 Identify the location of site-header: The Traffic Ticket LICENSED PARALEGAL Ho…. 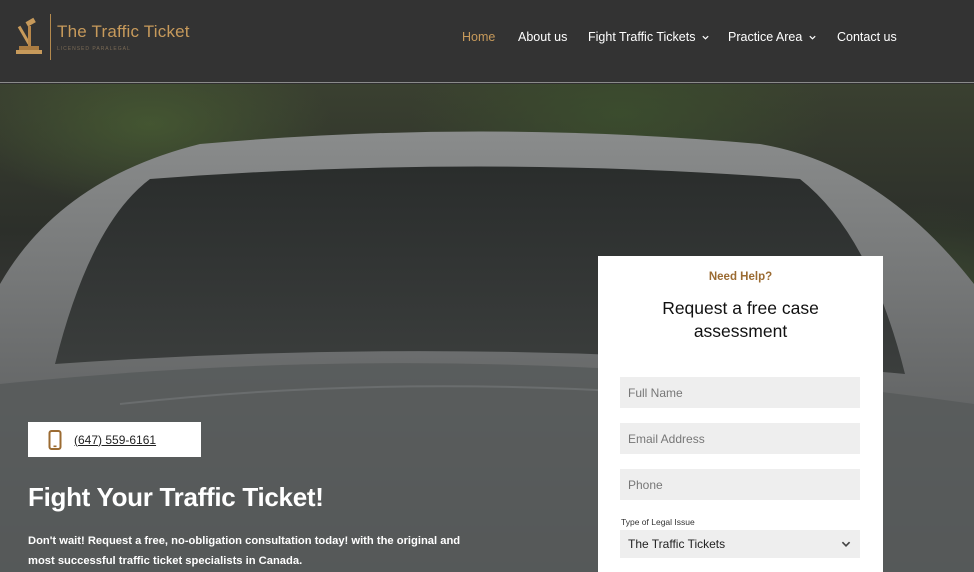
(487, 41).